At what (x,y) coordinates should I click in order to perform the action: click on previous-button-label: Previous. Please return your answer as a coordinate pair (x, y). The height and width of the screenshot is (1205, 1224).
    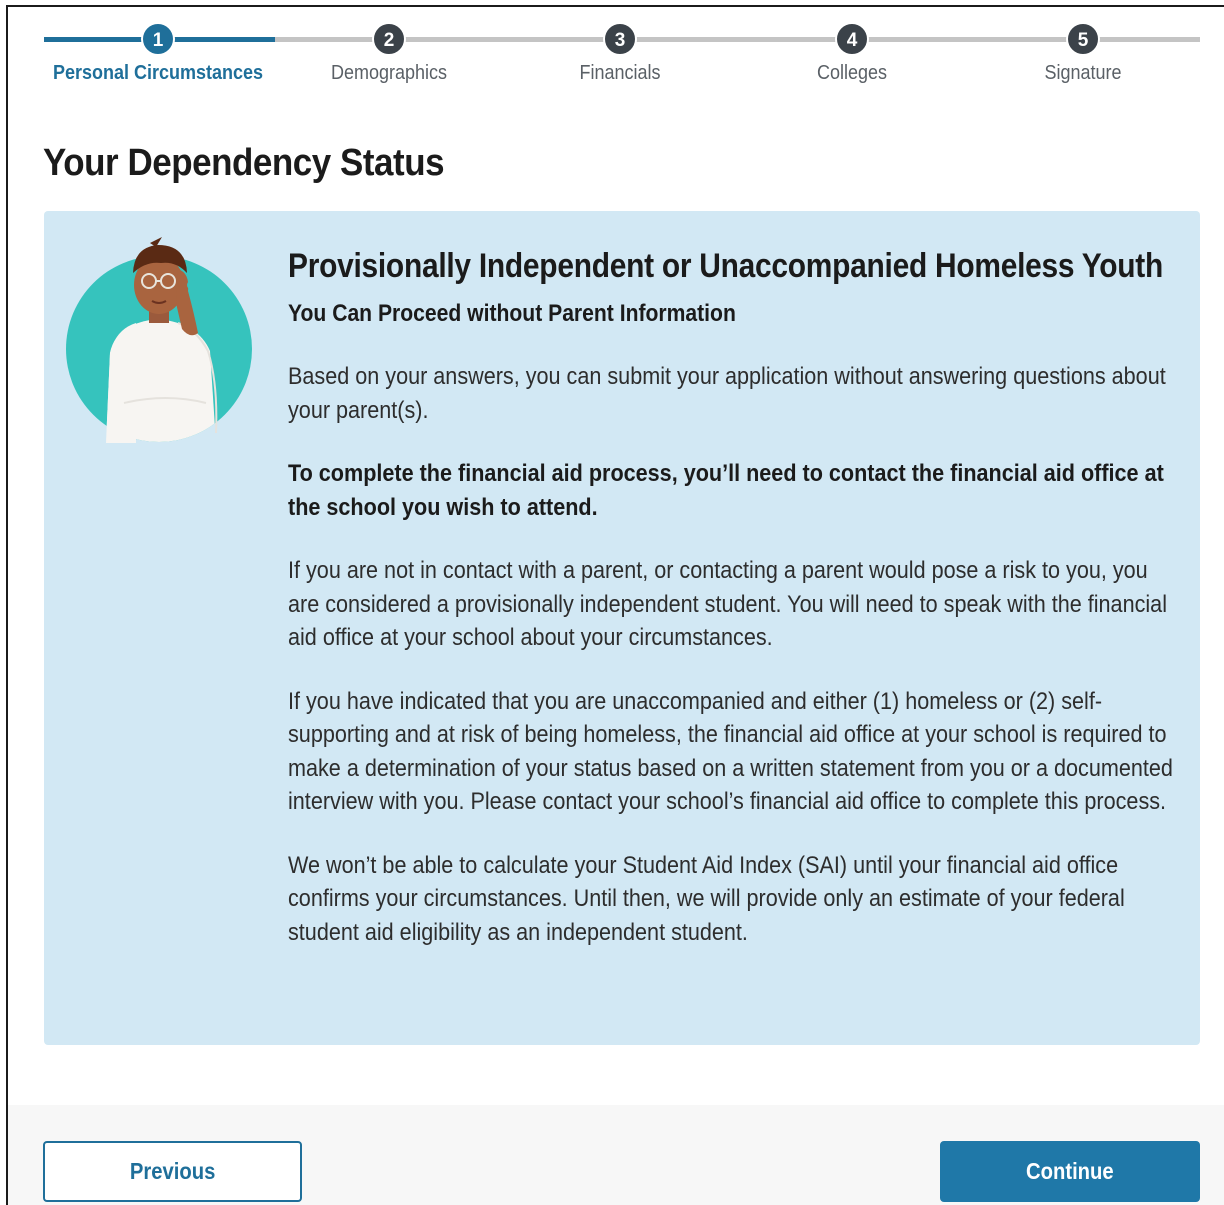
    Looking at the image, I should click on (172, 1171).